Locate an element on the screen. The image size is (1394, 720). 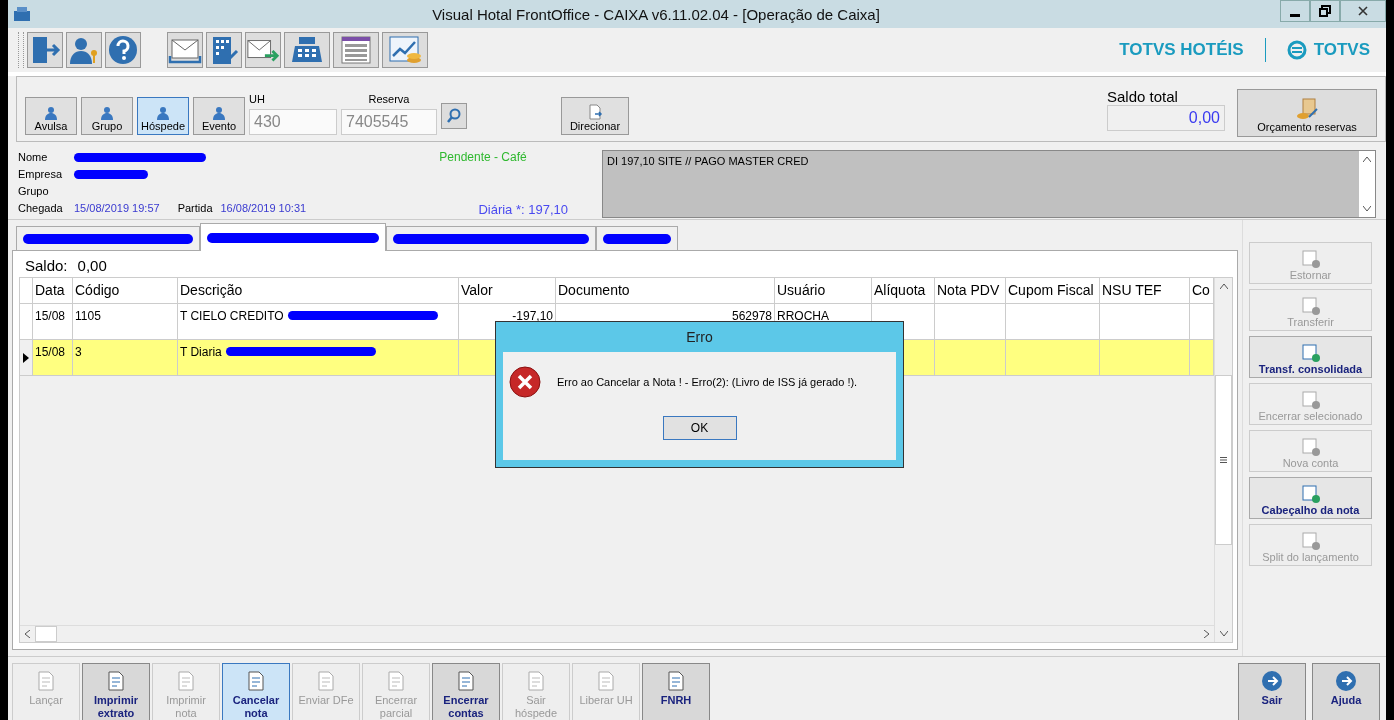
status-text: Pendente - Café is located at coordinates (483, 157).